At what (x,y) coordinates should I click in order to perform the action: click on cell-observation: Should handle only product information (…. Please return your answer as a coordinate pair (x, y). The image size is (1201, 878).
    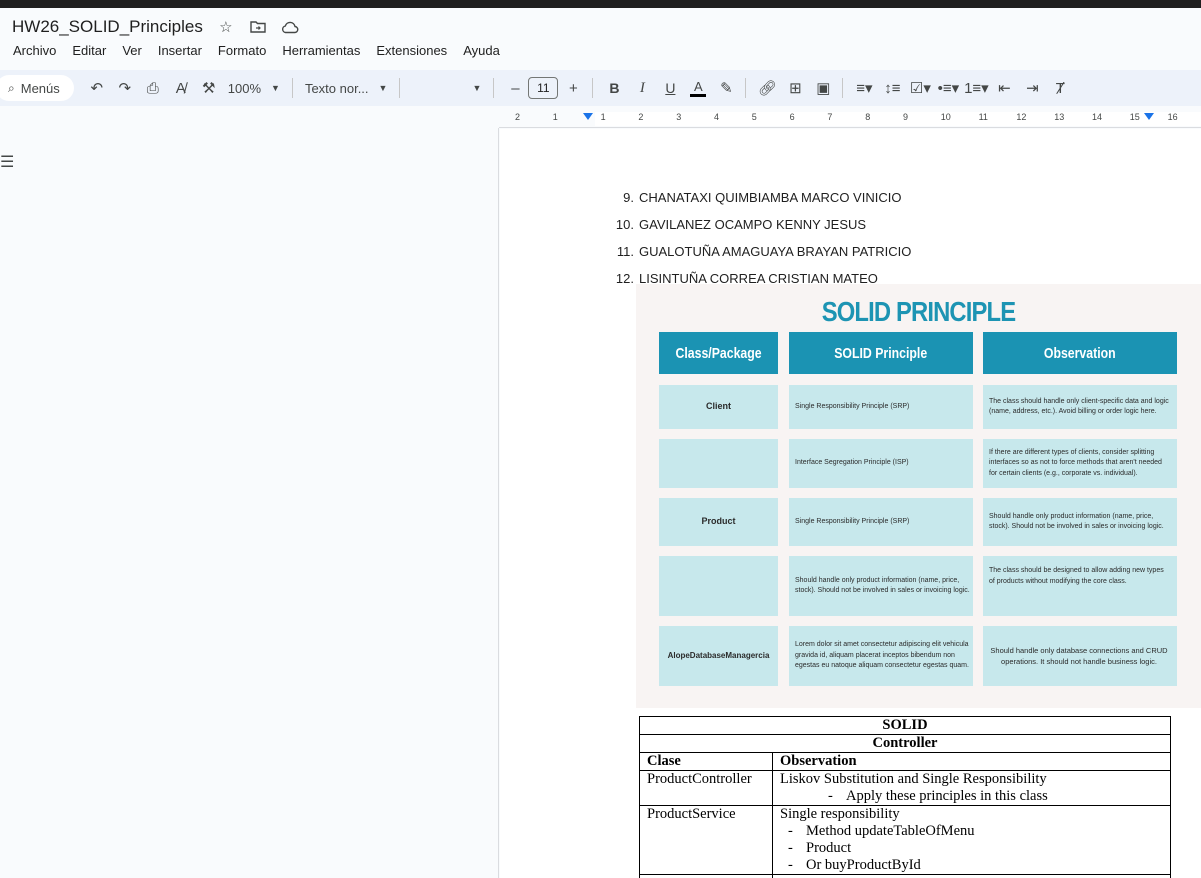
    Looking at the image, I should click on (1080, 522).